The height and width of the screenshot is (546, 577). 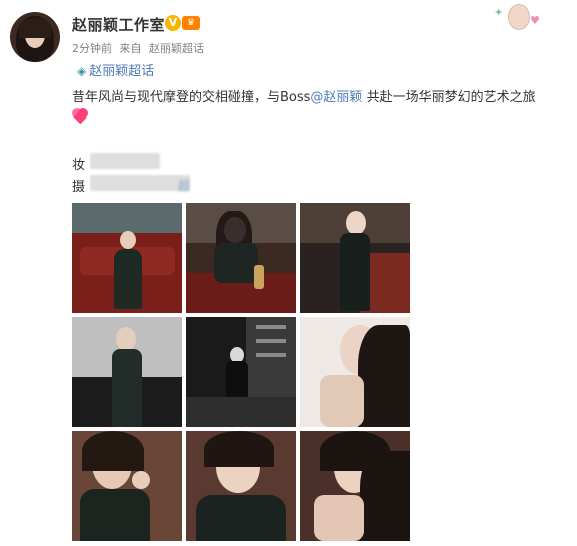 I want to click on credit-photo-label: 摄, so click(x=79, y=187).